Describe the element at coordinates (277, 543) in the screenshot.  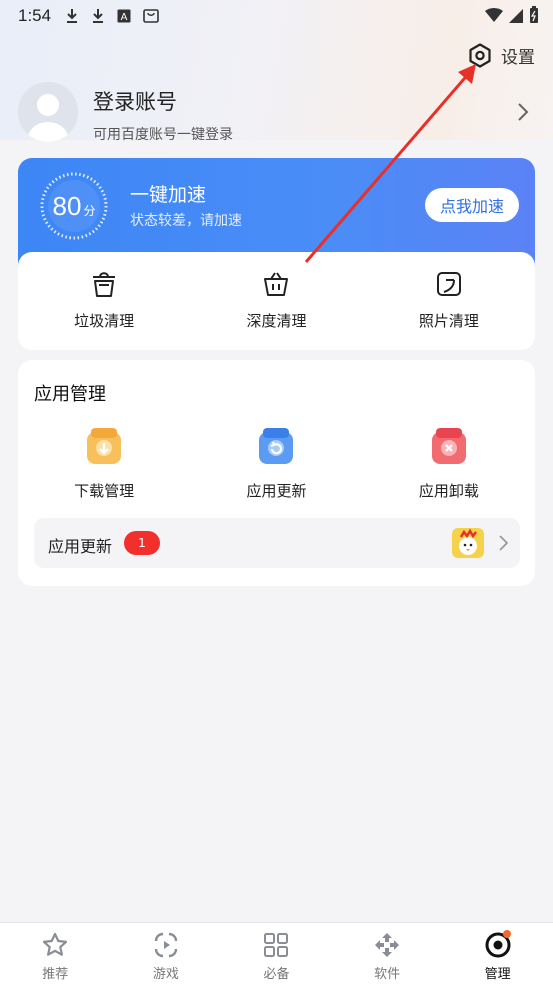
I see `app-update-row: 应用更新 1` at that location.